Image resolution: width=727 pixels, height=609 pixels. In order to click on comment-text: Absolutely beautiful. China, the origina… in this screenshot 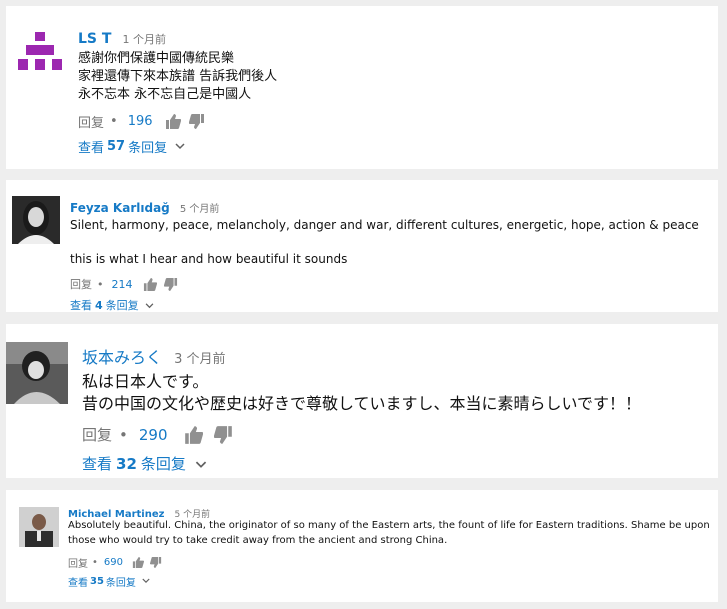, I will do `click(389, 533)`.